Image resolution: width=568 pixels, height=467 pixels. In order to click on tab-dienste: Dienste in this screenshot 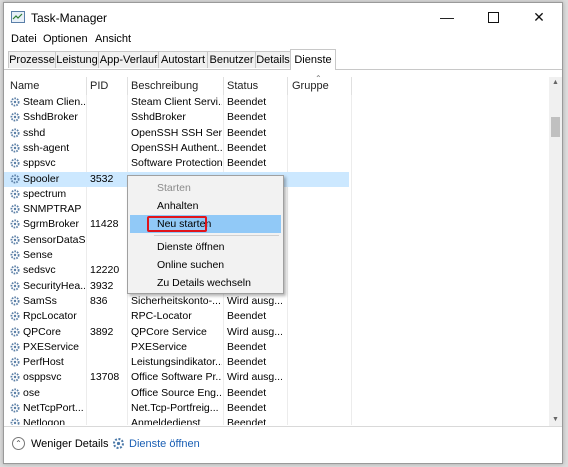, I will do `click(313, 59)`.